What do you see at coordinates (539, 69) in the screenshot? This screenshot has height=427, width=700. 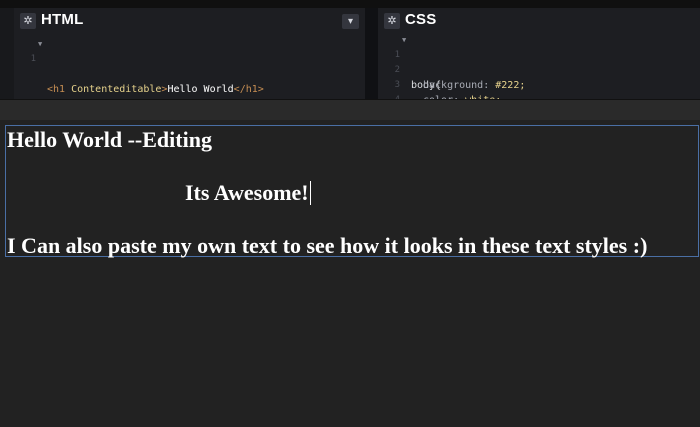 I see `code-line: 2 background: #222;` at bounding box center [539, 69].